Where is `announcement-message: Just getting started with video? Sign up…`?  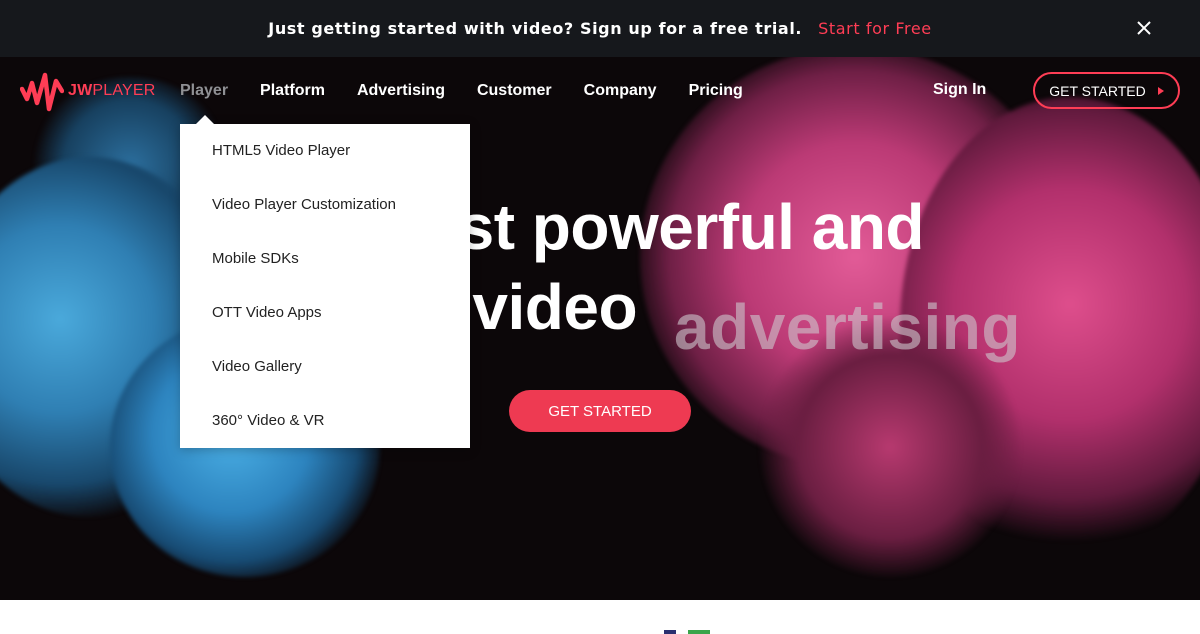
announcement-message: Just getting started with video? Sign up… is located at coordinates (535, 28).